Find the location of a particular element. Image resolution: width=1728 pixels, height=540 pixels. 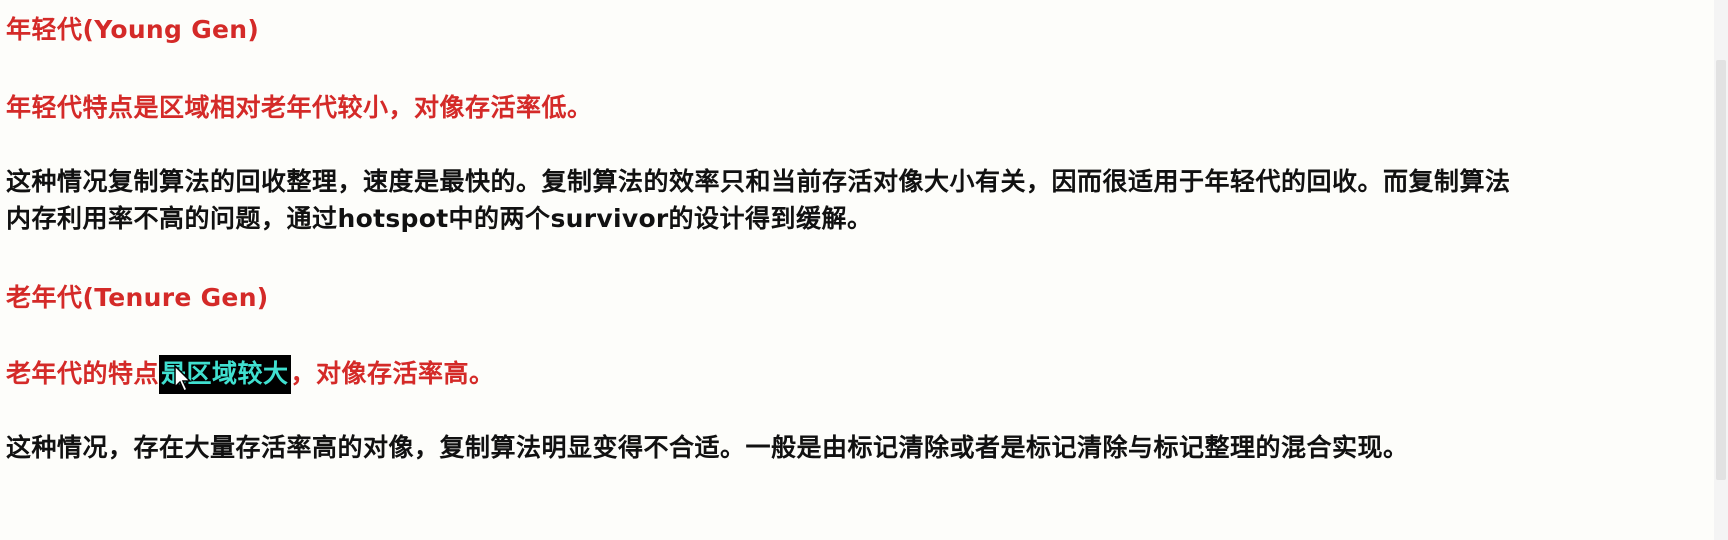

young-gen-summary: 年轻代特点是区域相对老年代较小，对像存活率低。 is located at coordinates (299, 107).